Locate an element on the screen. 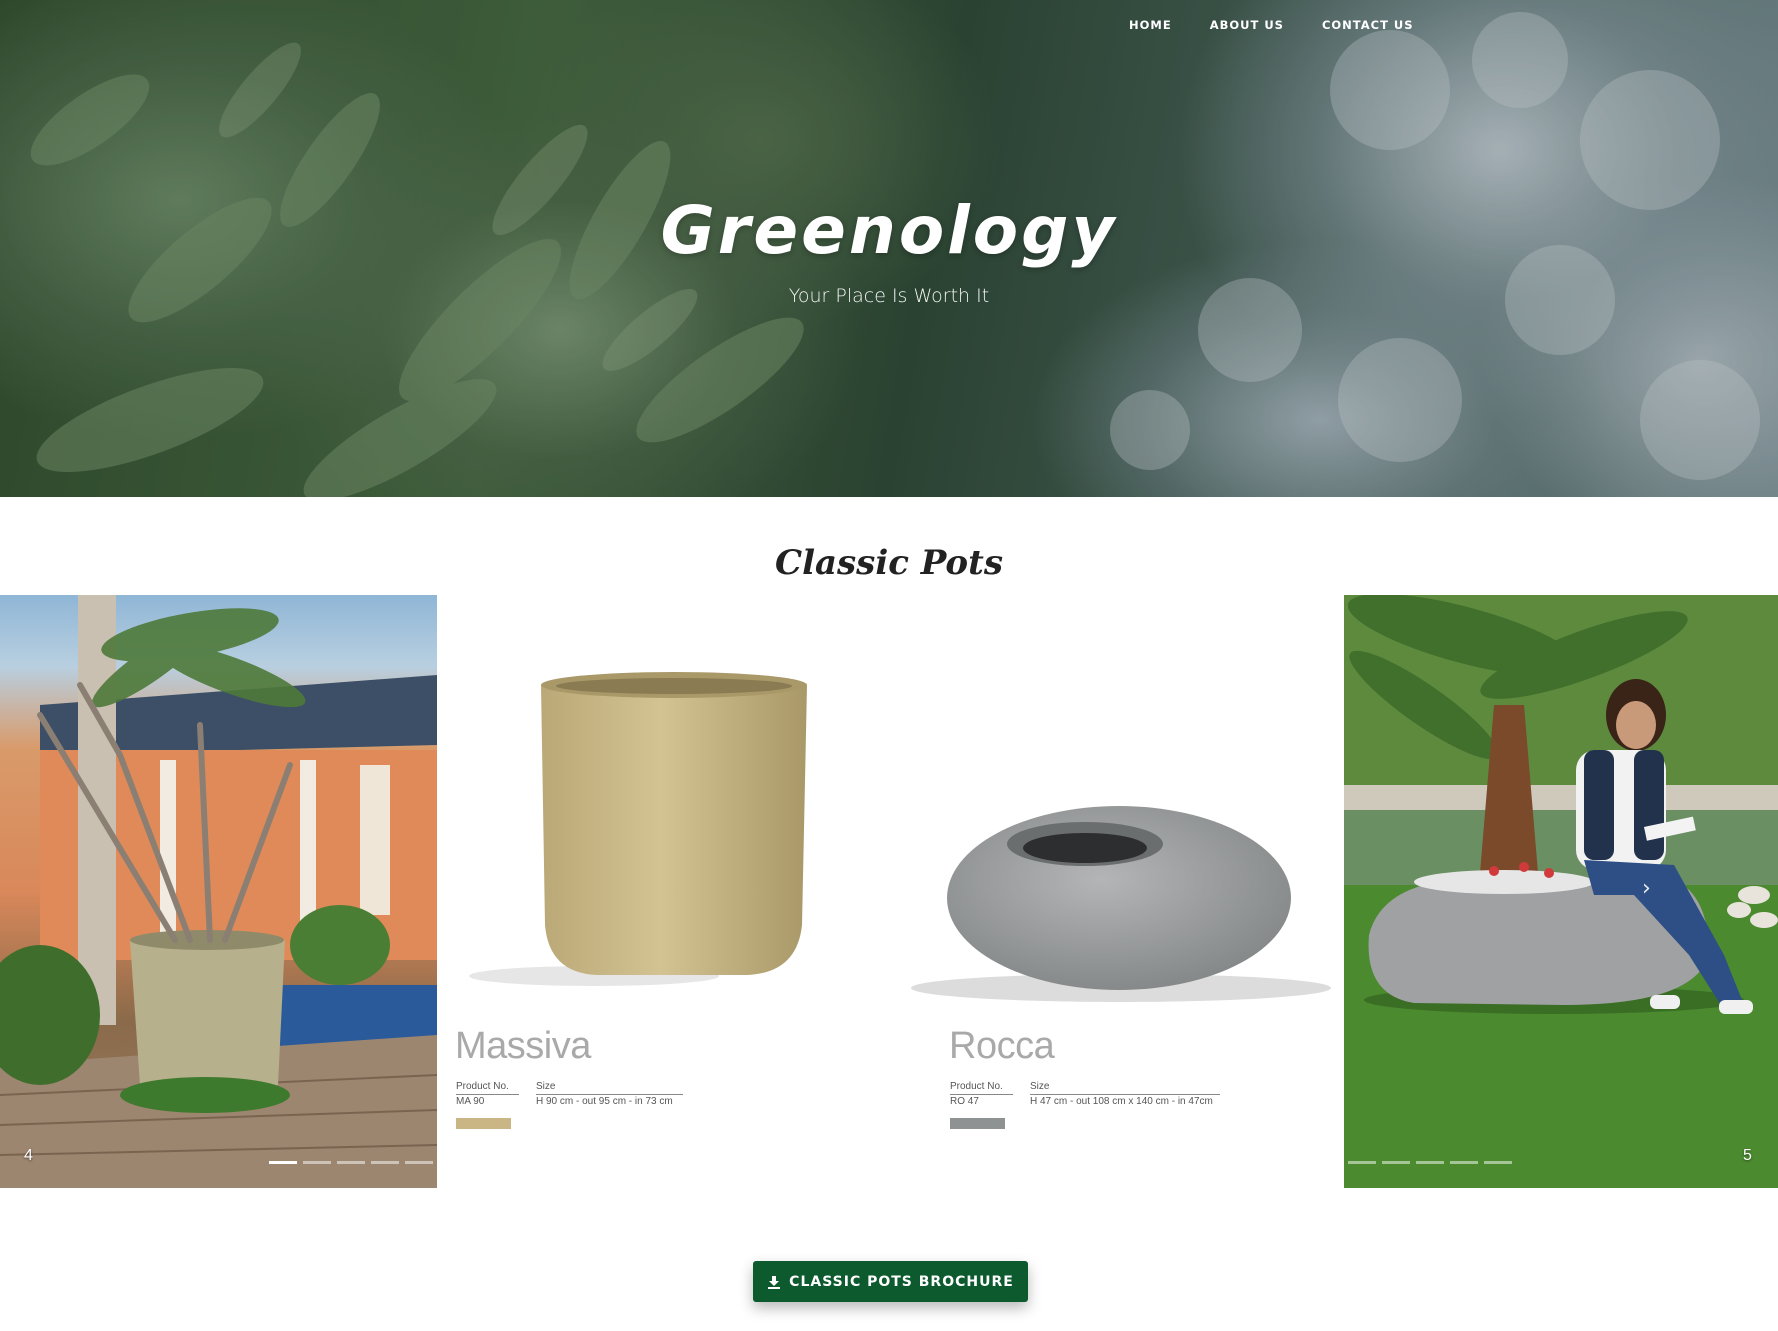 This screenshot has height=1331, width=1778. section-title: Classic Pots is located at coordinates (889, 563).